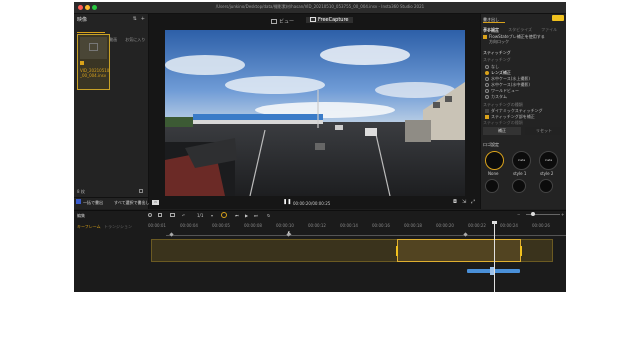 Image resolution: width=640 pixels, height=360 pixels. I want to click on tick-label: 00:00:01, so click(157, 225).